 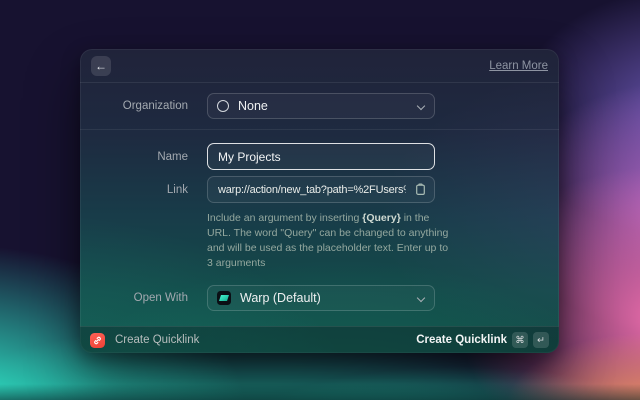 I want to click on quicklink-icon, so click(x=97, y=340).